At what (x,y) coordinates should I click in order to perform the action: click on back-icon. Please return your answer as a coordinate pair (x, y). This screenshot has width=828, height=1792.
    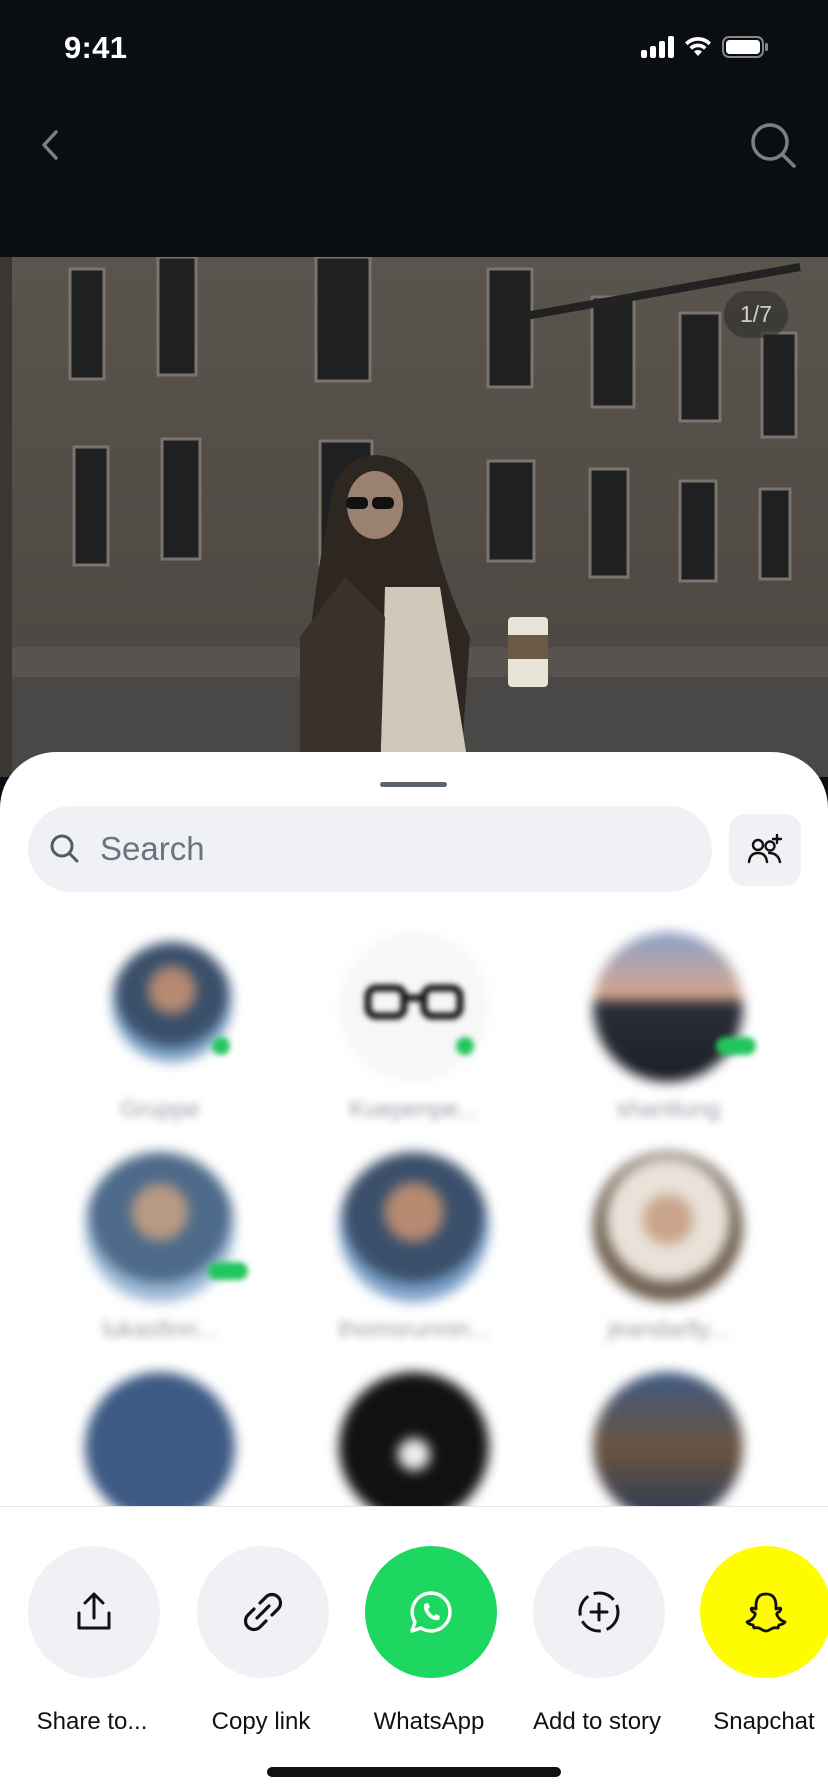
    Looking at the image, I should click on (51, 145).